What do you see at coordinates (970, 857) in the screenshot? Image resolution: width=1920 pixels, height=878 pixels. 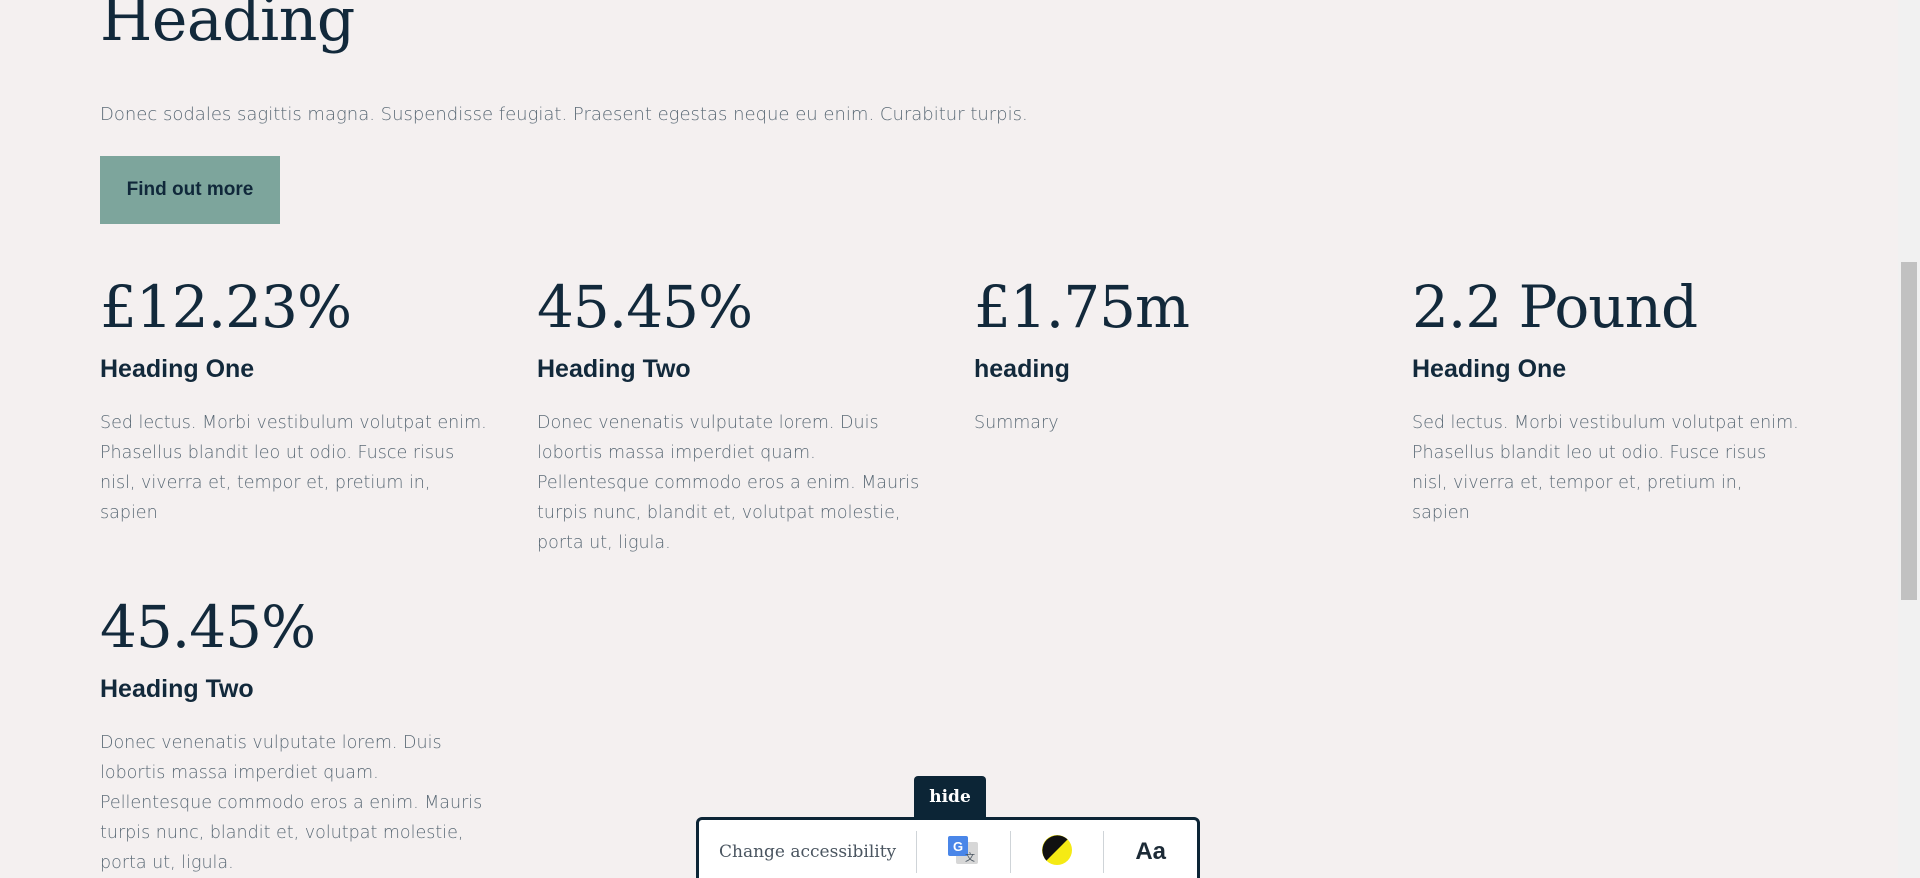 I see `svg-text: 文` at bounding box center [970, 857].